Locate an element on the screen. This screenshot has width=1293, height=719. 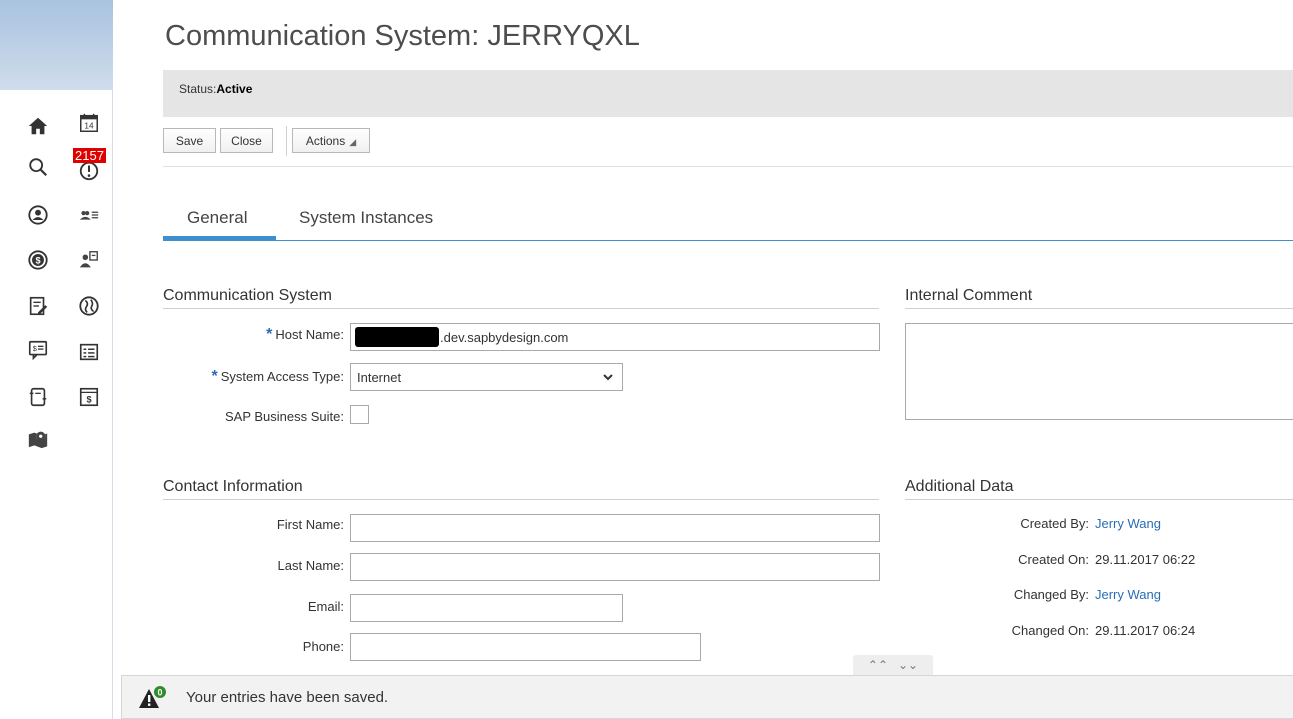
created-on-label: Created On: is located at coordinates (1053, 559).